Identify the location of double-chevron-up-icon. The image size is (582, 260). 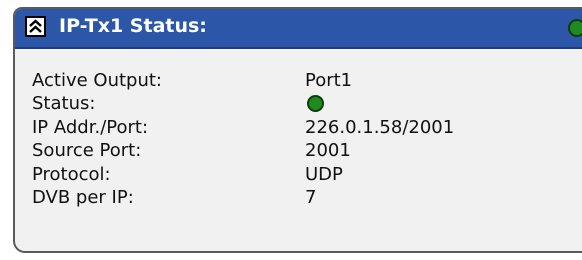
(35, 26).